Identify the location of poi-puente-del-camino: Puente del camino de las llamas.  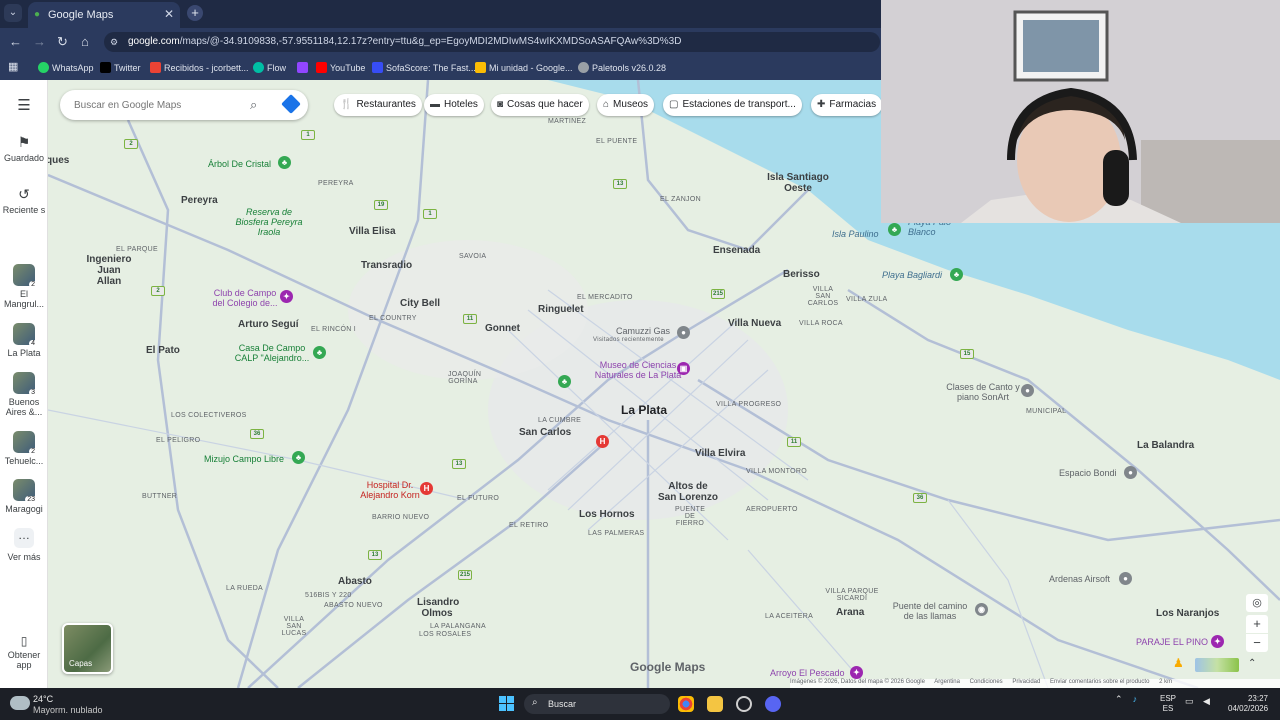
(930, 611).